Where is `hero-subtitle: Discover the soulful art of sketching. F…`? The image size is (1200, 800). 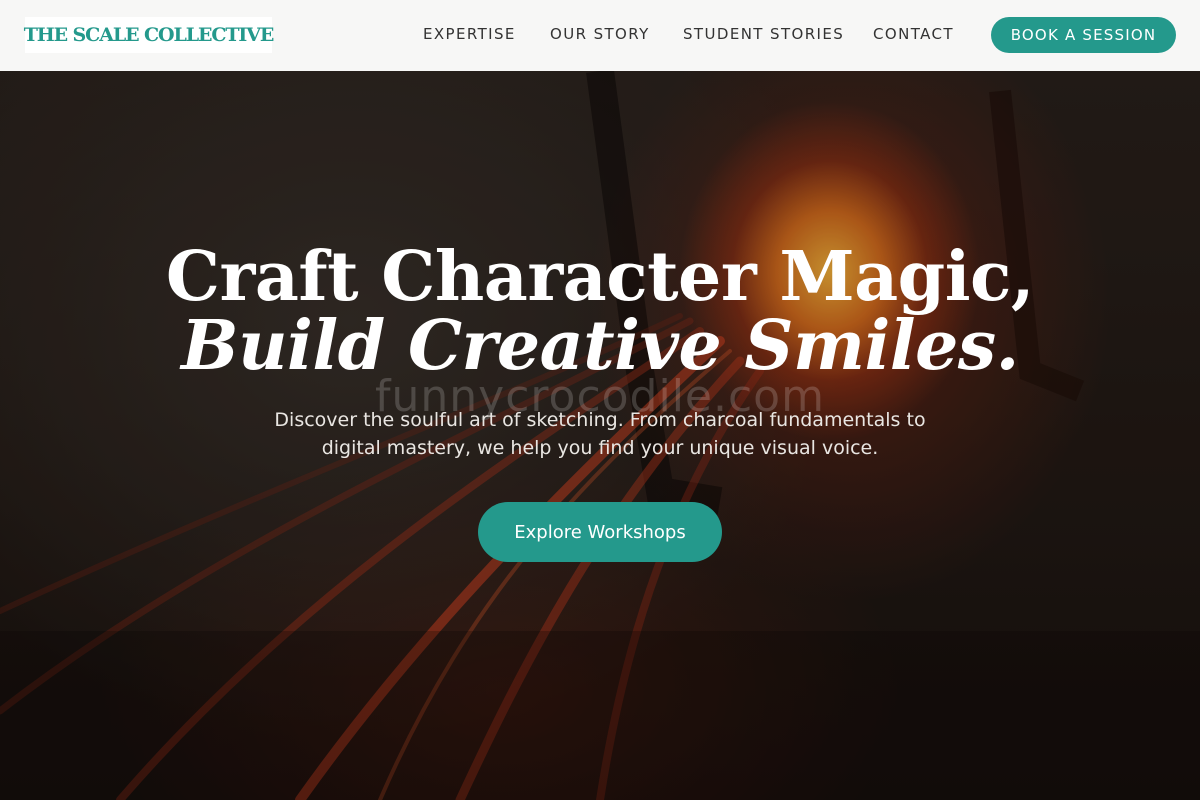
hero-subtitle: Discover the soulful art of sketching. F… is located at coordinates (600, 434).